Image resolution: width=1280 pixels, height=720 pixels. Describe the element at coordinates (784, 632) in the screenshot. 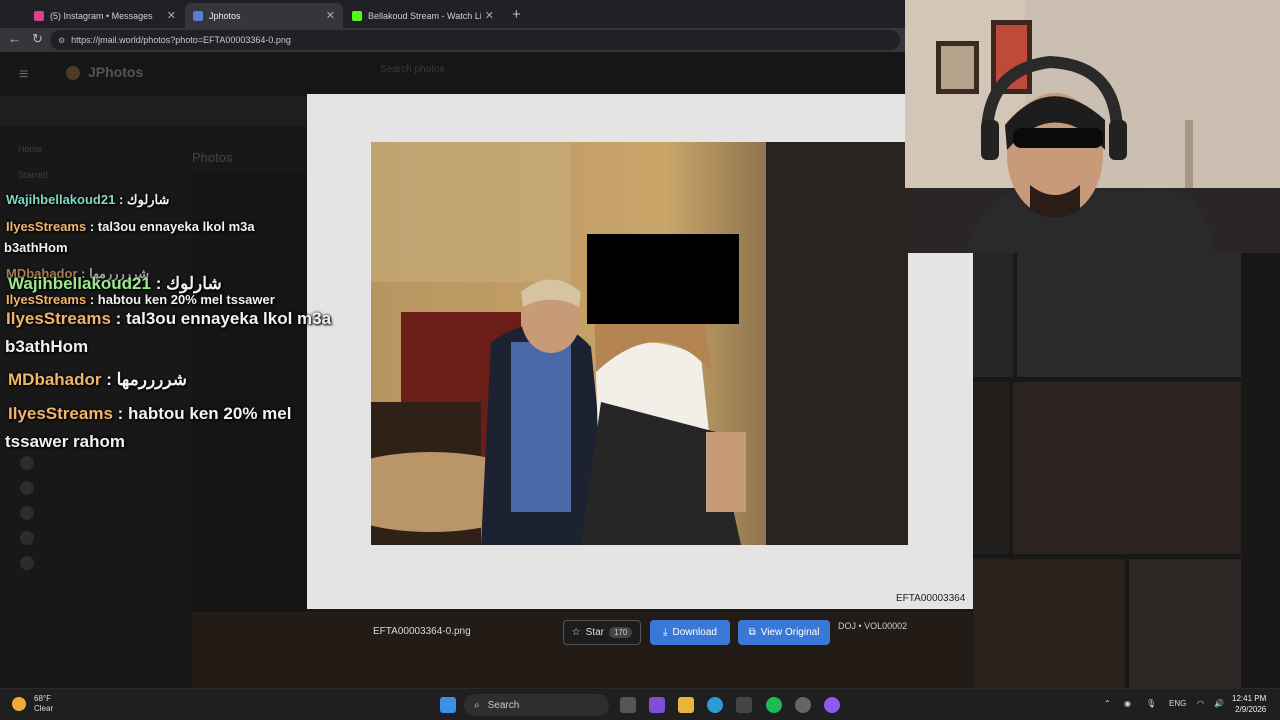

I see `view-original-button: ⧉ View Original` at that location.